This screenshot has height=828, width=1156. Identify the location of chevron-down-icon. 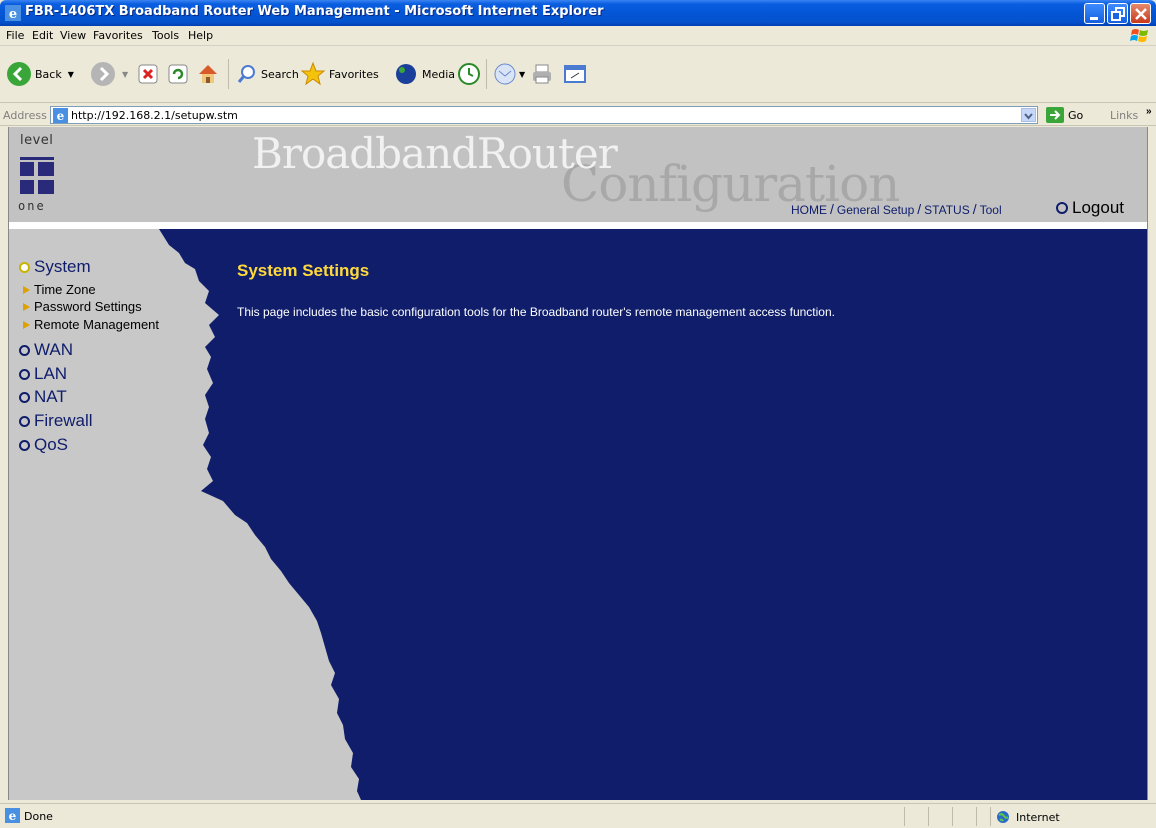
(1028, 116).